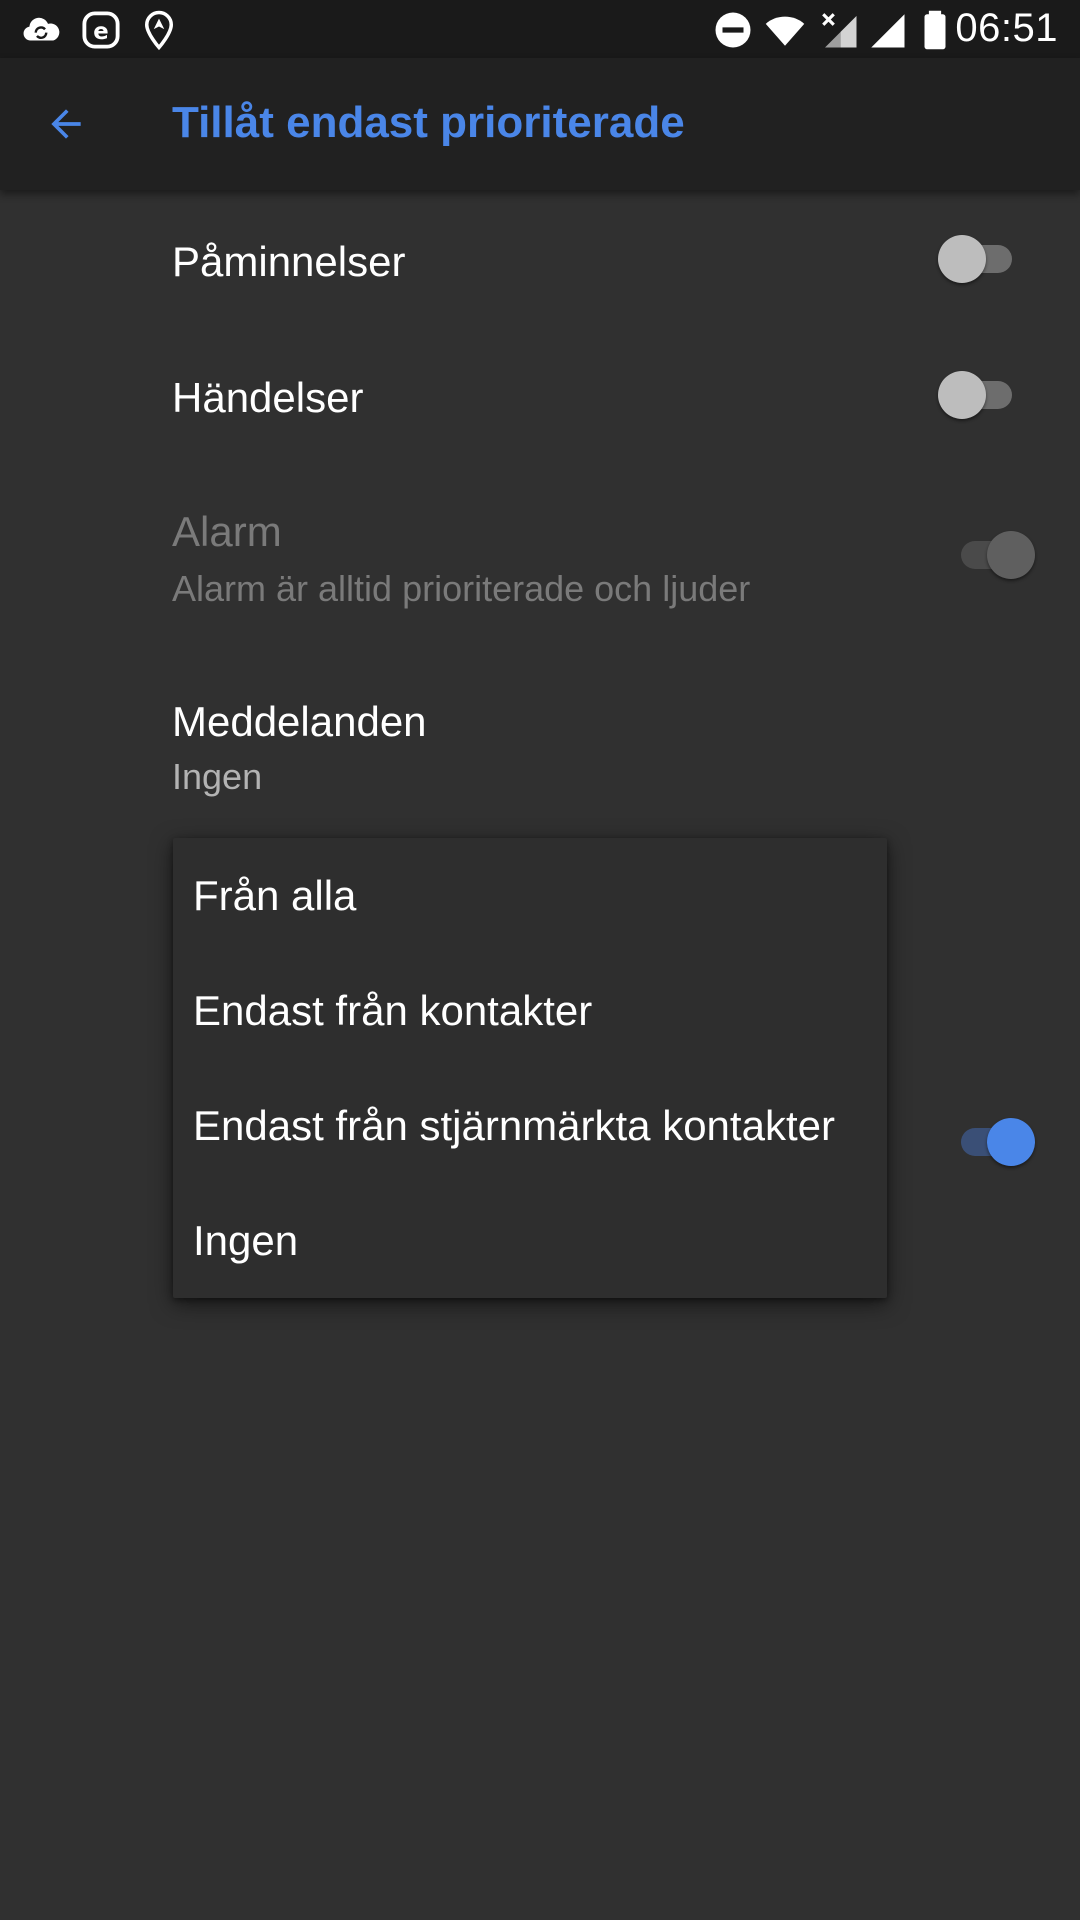 This screenshot has width=1080, height=1920. What do you see at coordinates (217, 776) in the screenshot?
I see `messages-summary: Ingen` at bounding box center [217, 776].